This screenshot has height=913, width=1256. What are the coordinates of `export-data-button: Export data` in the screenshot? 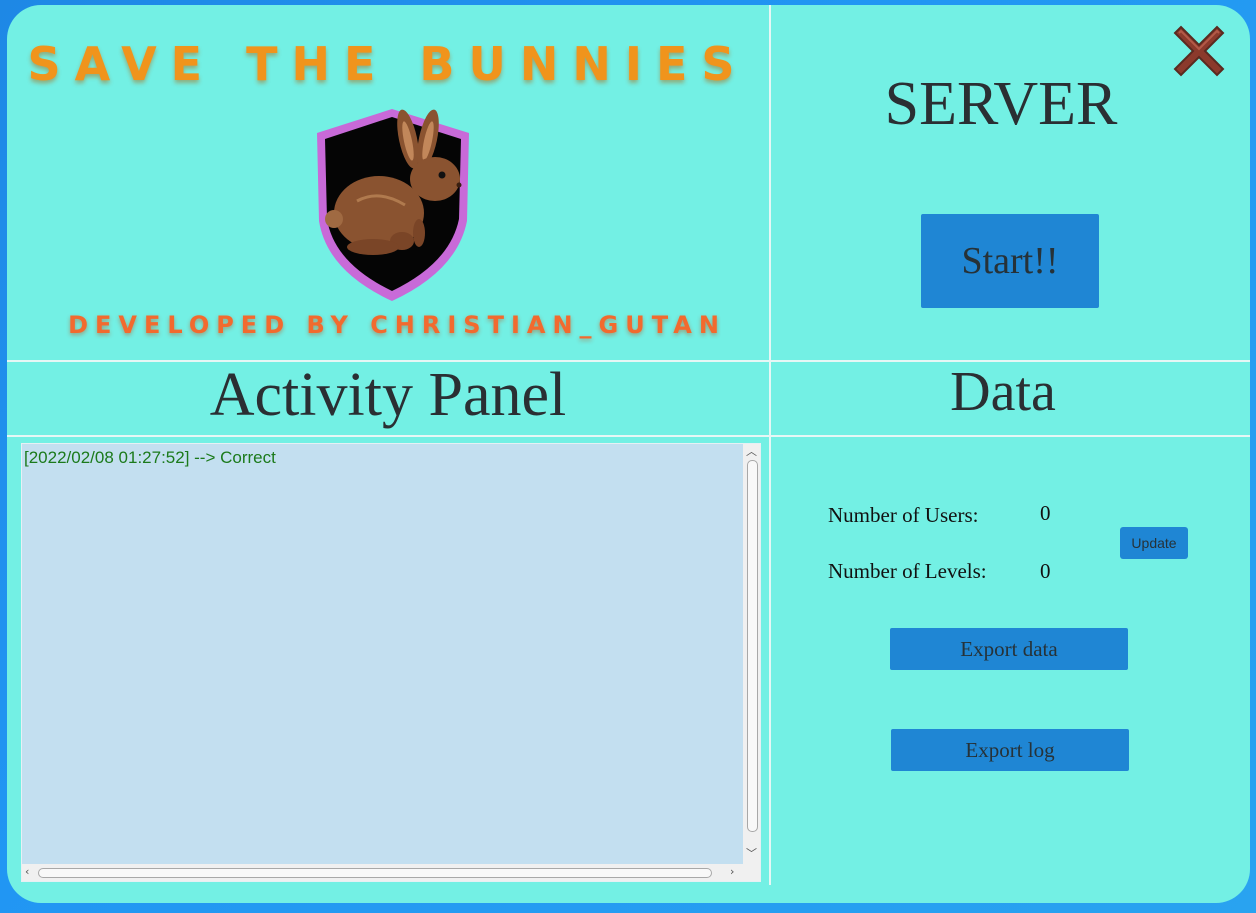 It's located at (1009, 649).